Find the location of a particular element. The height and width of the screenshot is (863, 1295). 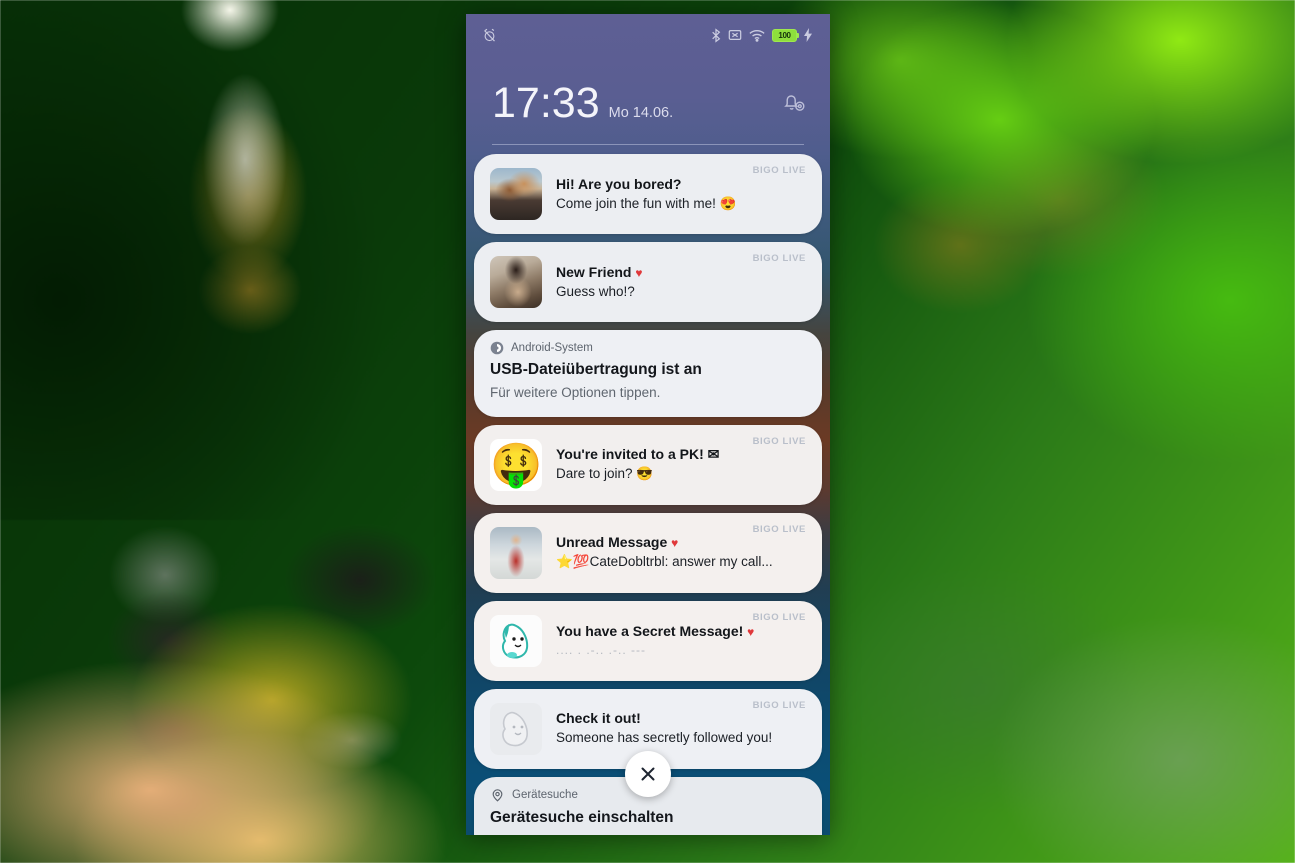

status-bar-left-icons is located at coordinates (489, 35).